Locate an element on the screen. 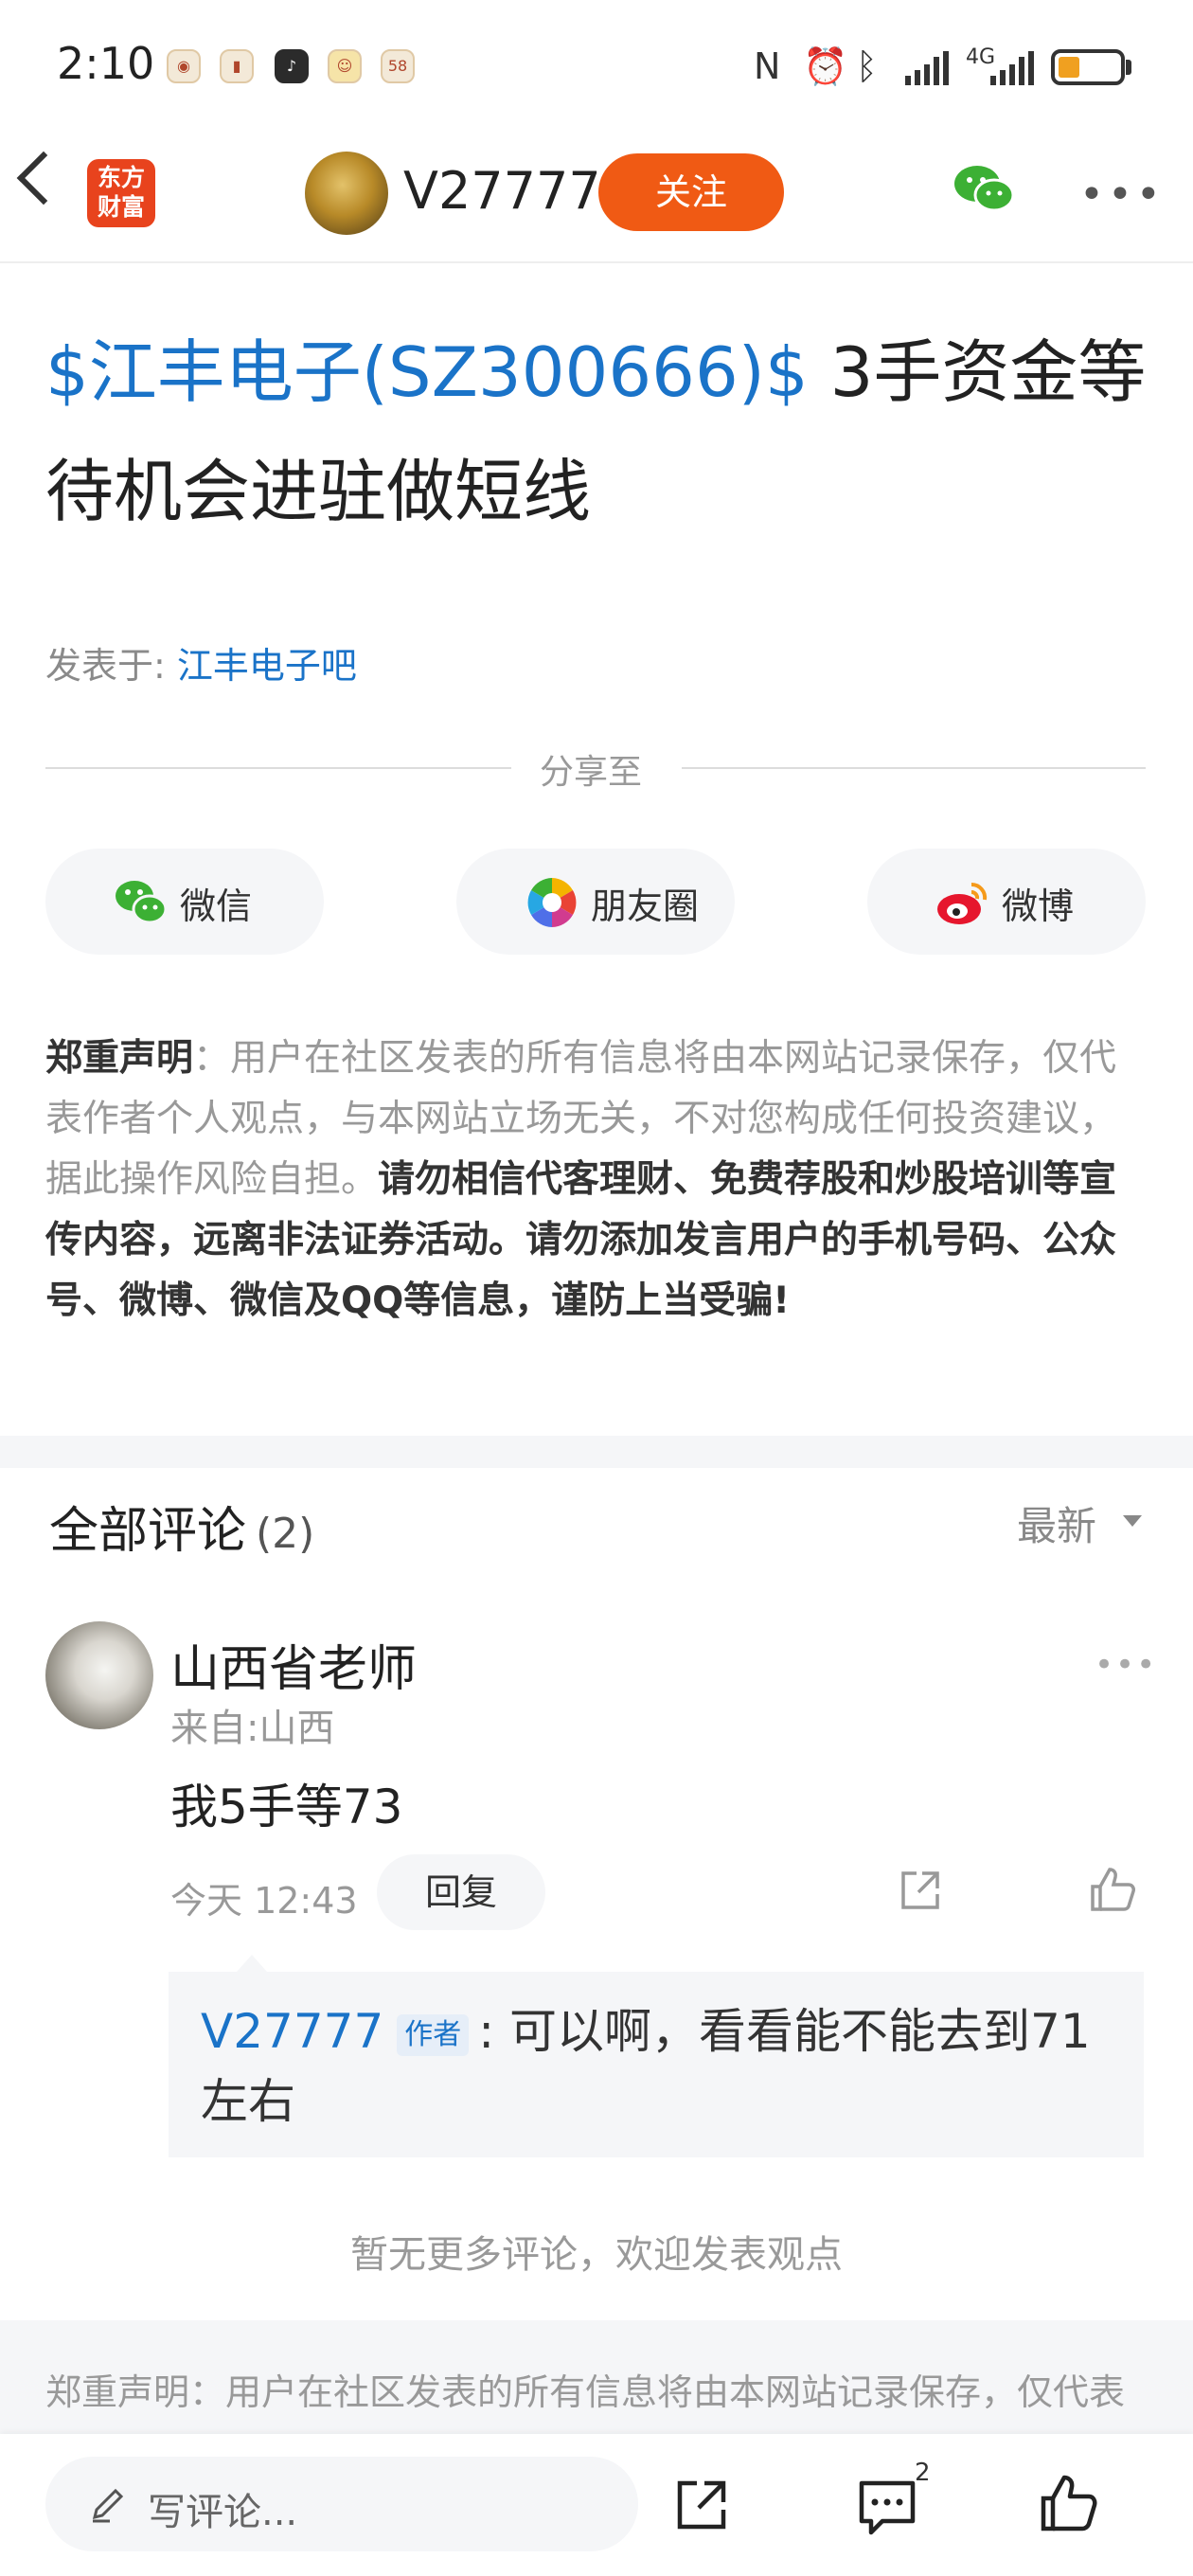  news-icon: ◉ is located at coordinates (184, 66).